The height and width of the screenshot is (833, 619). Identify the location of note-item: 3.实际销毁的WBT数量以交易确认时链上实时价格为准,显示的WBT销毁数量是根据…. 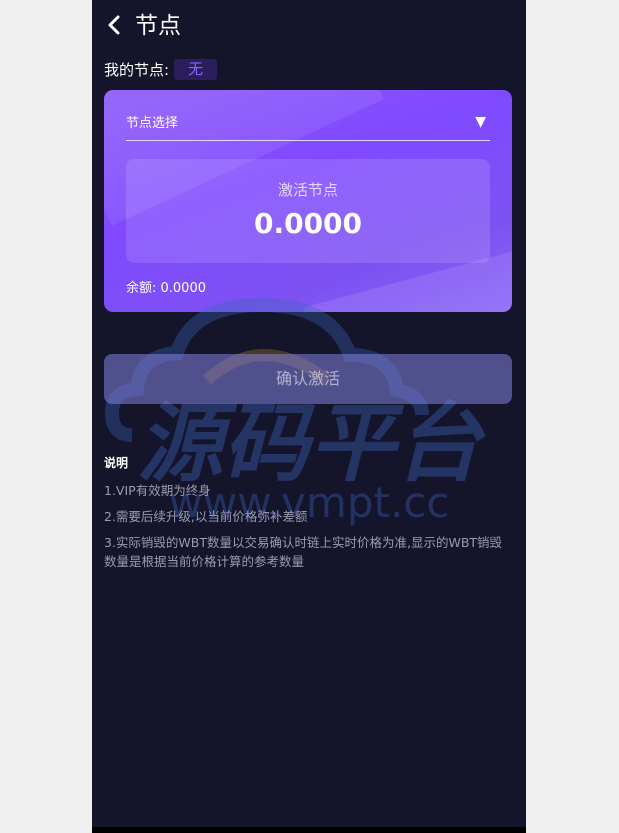
(303, 552).